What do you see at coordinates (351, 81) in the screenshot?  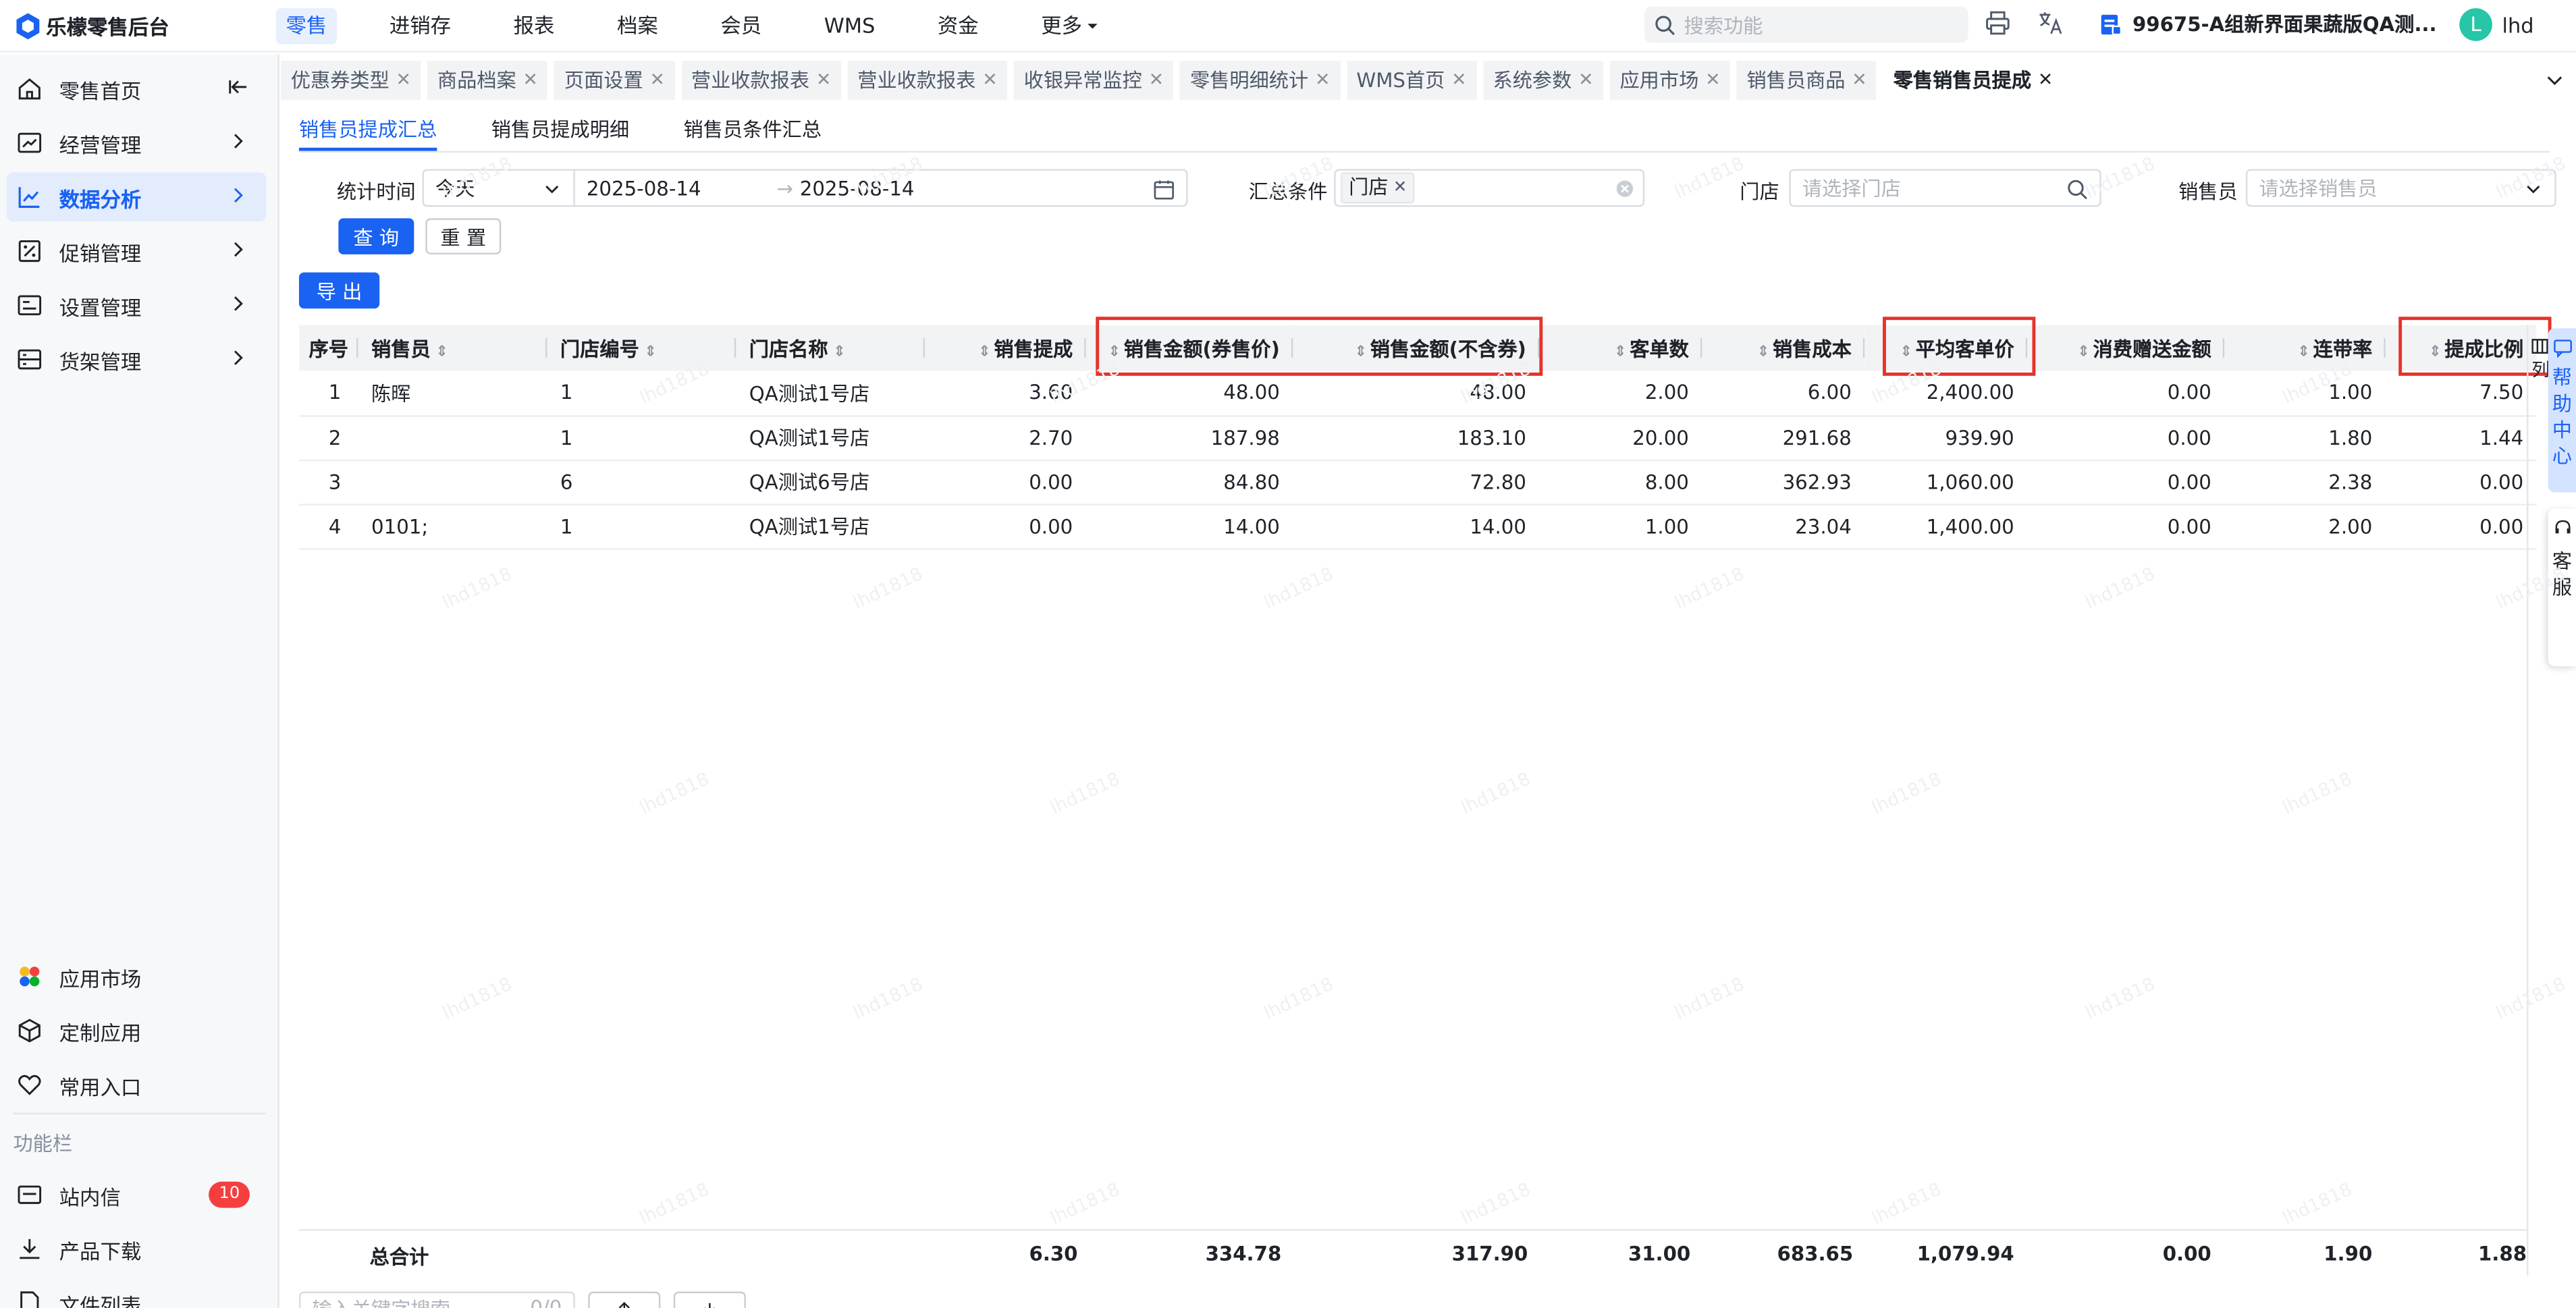 I see `tab-coupon-type: 优惠券类型 ✕` at bounding box center [351, 81].